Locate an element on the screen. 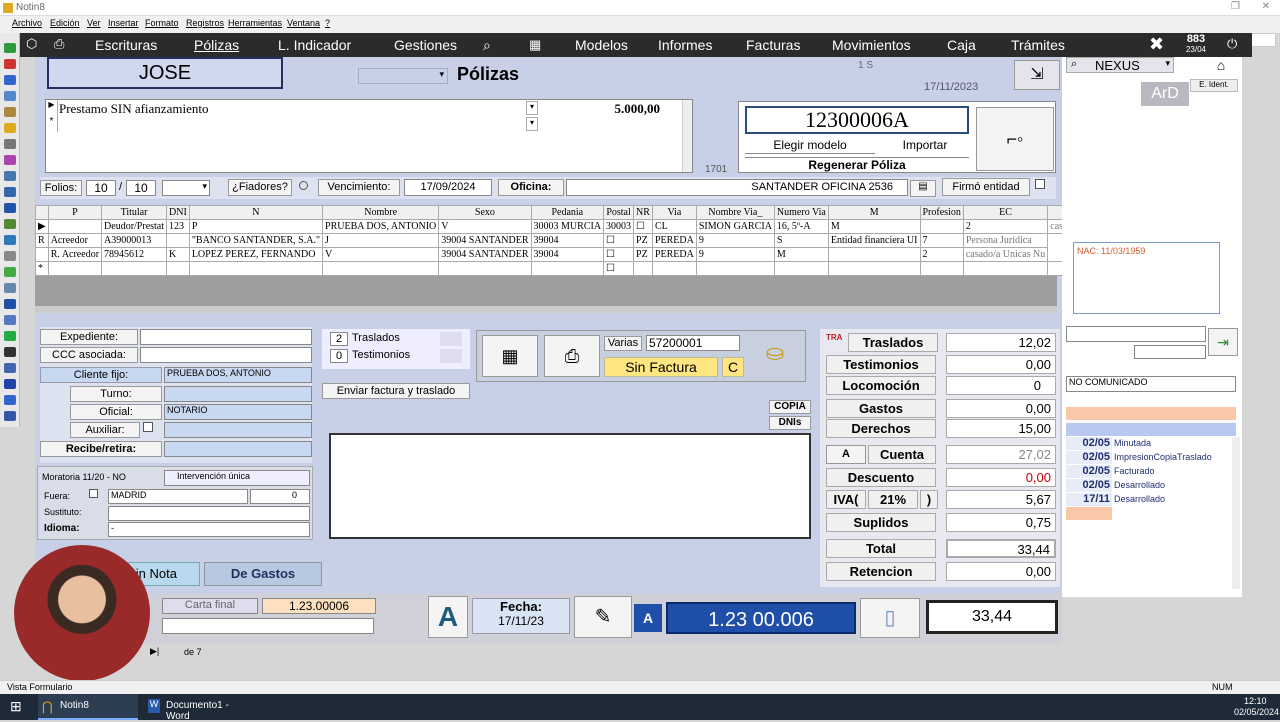  cell: 2 is located at coordinates (1005, 226).